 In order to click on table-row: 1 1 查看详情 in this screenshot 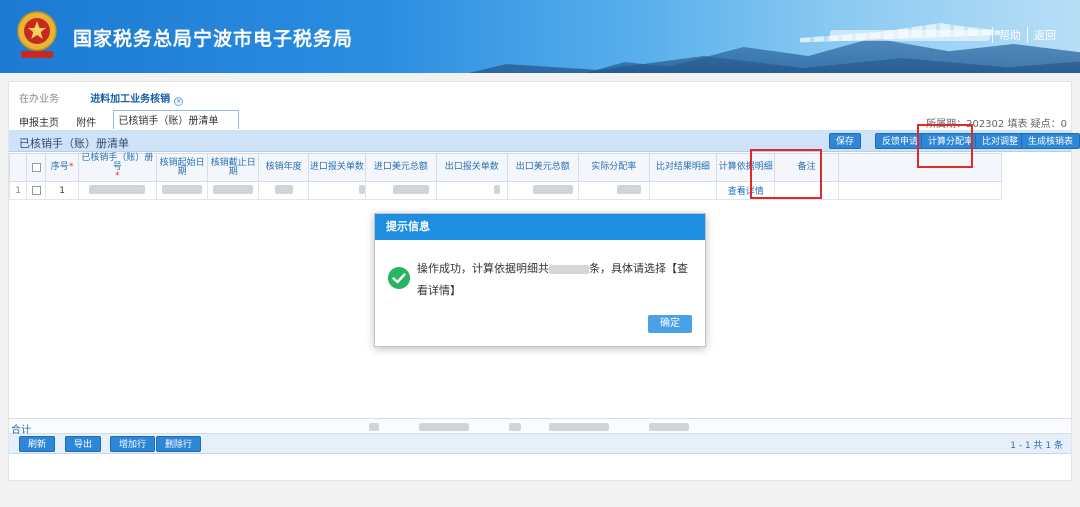, I will do `click(539, 190)`.